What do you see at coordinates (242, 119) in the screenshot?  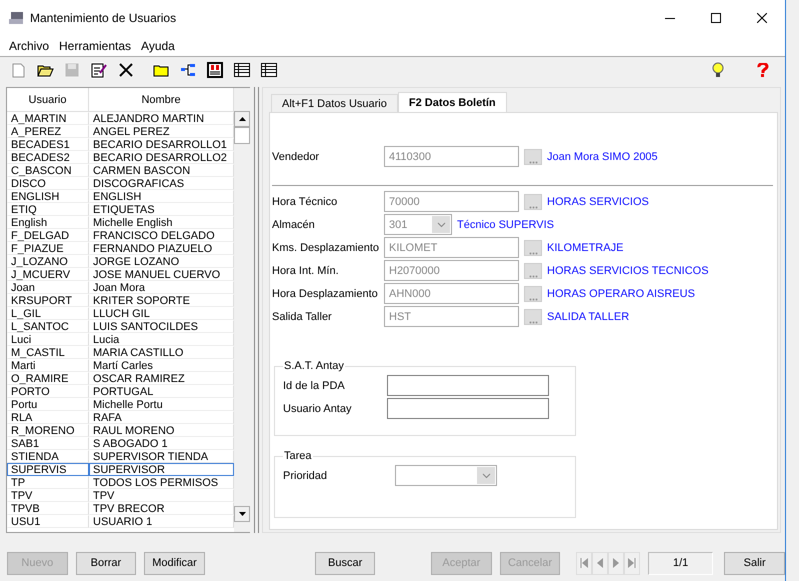 I see `scroll-up-icon` at bounding box center [242, 119].